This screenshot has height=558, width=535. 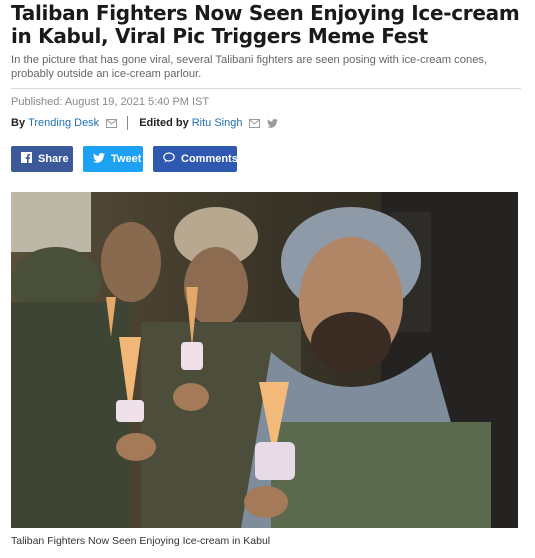 What do you see at coordinates (110, 102) in the screenshot?
I see `published-date: Published: August 19, 2021 5:40 PM IST` at bounding box center [110, 102].